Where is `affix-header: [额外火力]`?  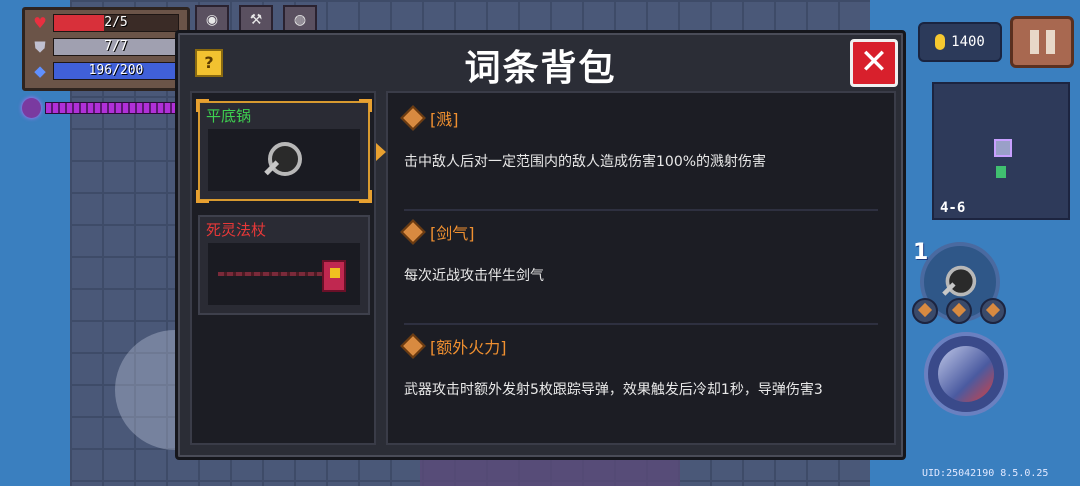
affix-header: [额外火力] is located at coordinates (639, 346).